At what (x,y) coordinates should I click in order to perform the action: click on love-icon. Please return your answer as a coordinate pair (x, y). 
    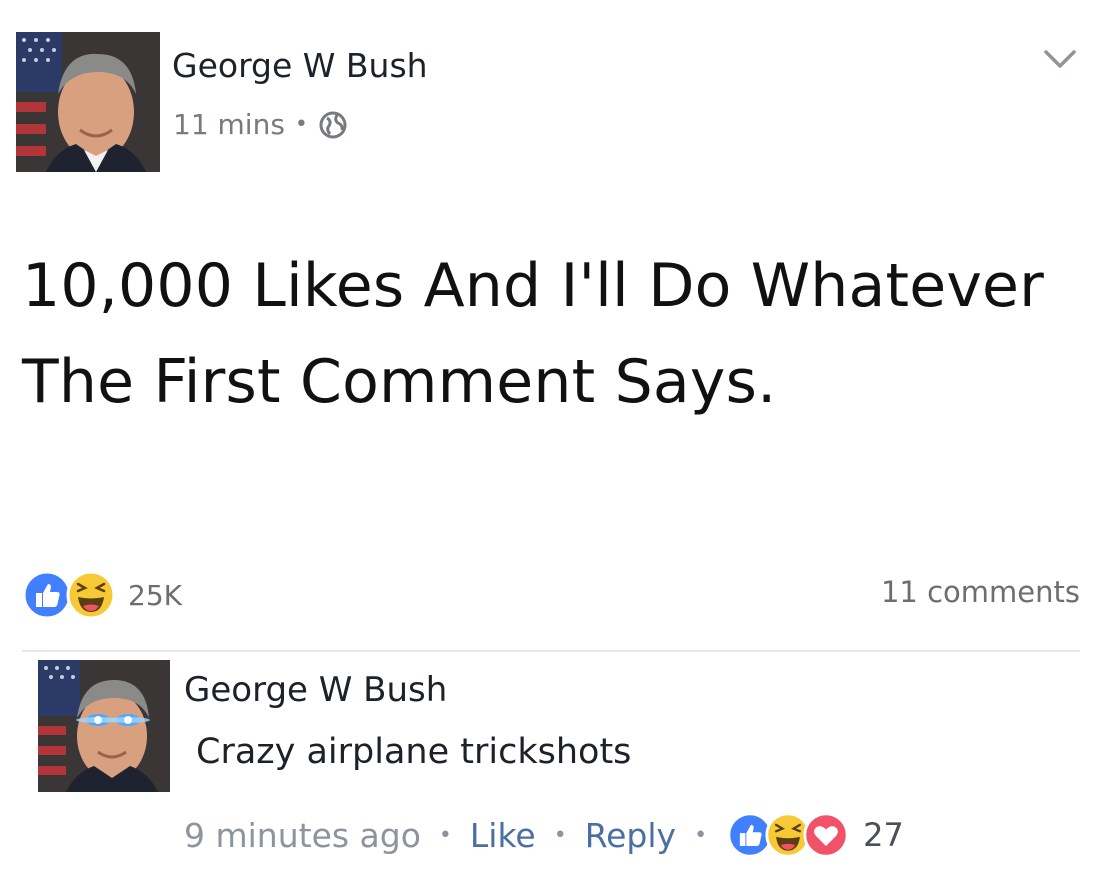
    Looking at the image, I should click on (826, 835).